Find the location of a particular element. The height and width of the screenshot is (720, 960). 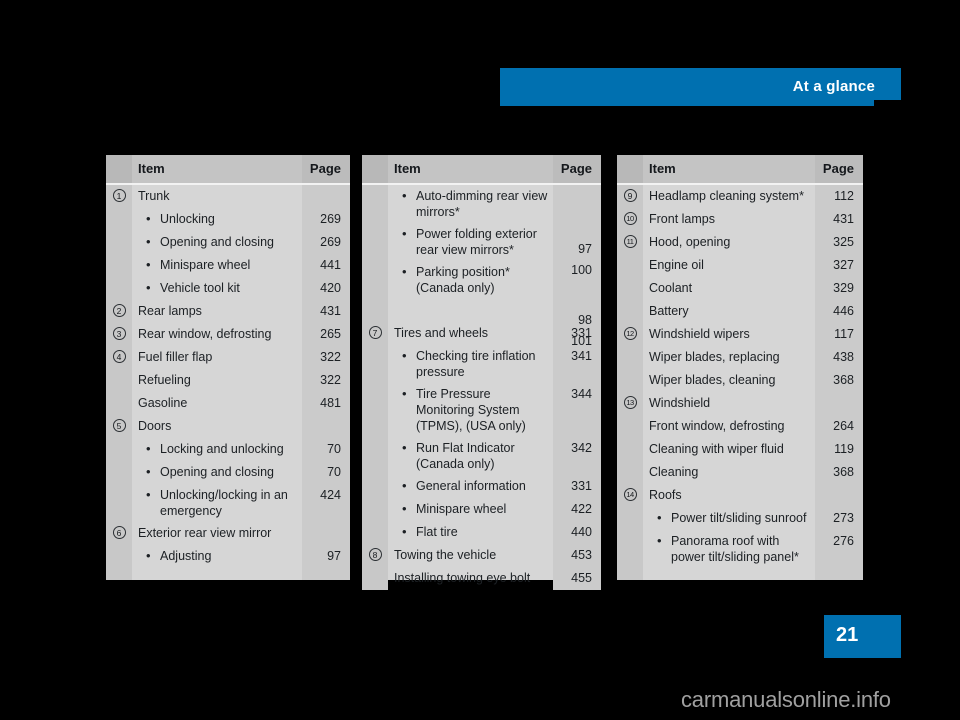

table-row: General information 331 is located at coordinates (481, 486).